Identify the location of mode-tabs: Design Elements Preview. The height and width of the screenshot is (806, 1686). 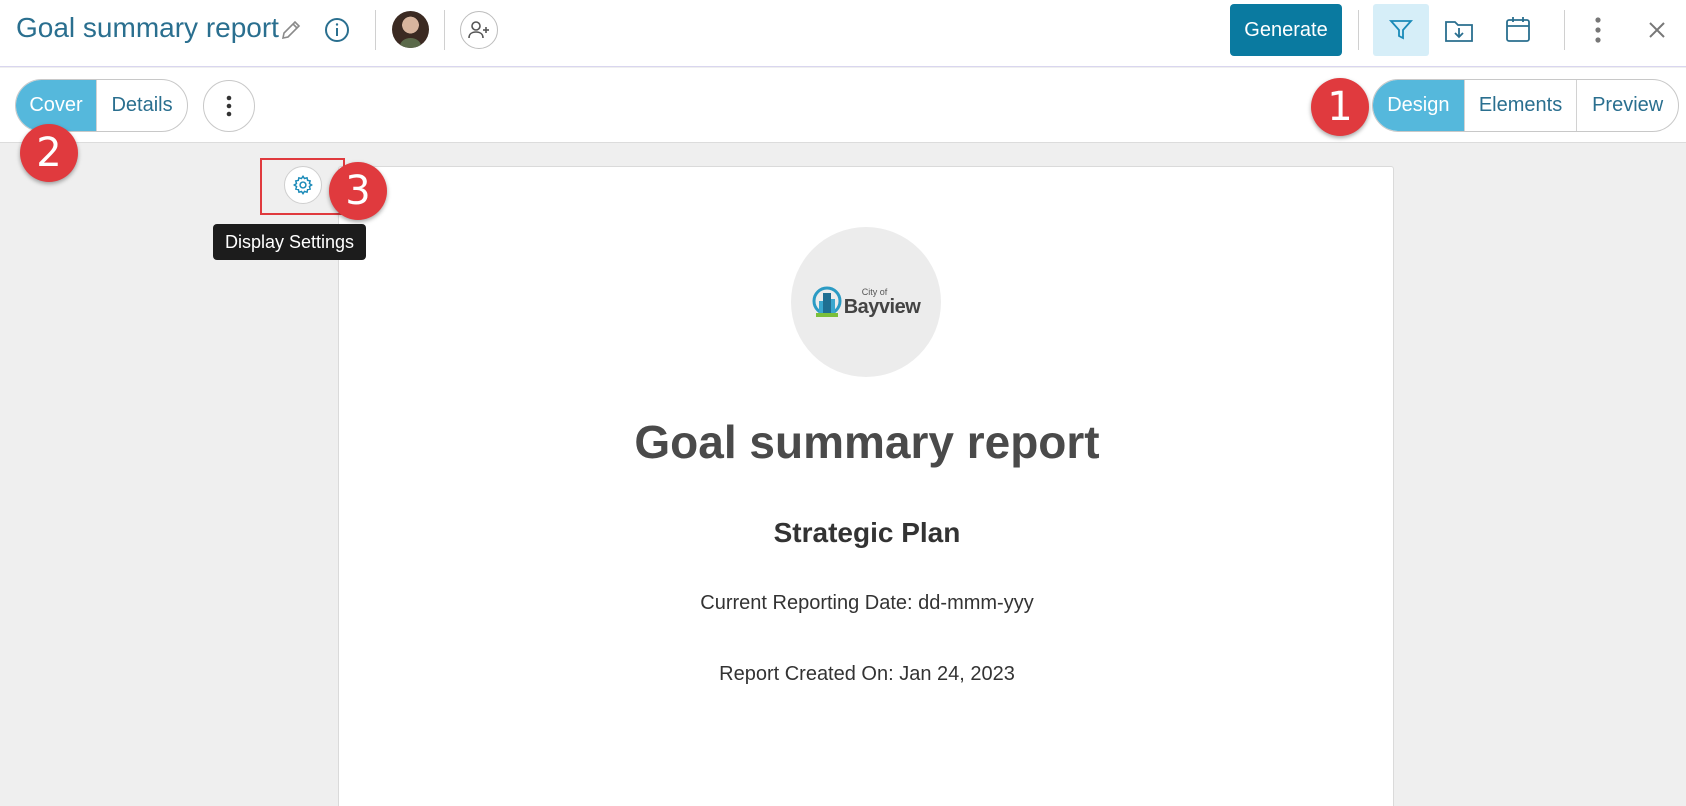
(1525, 105).